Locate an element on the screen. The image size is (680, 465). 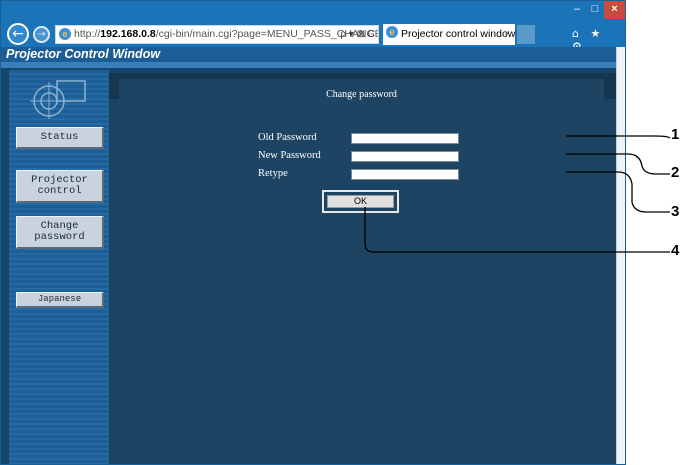
callout-number-2: 2 is located at coordinates (675, 172).